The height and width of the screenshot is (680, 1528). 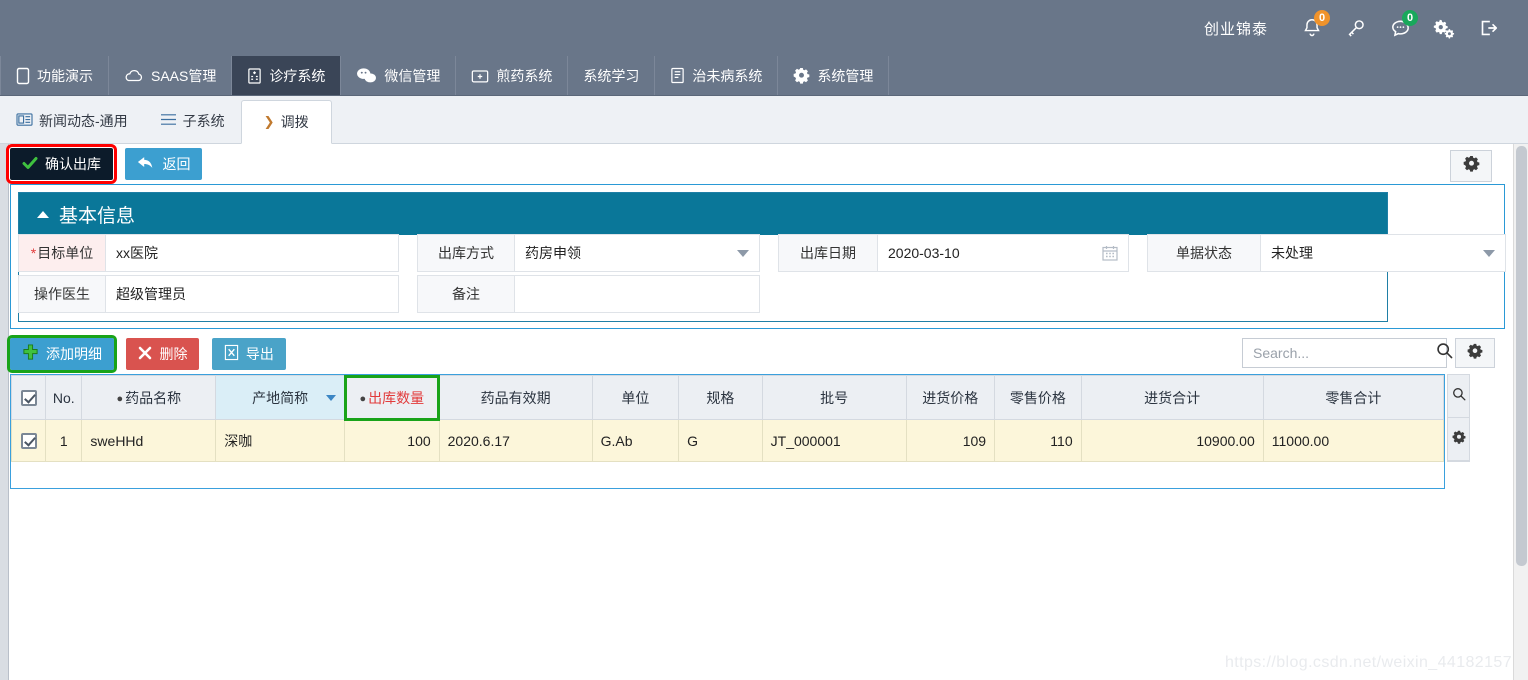 I want to click on add-detail-label: 添加明细, so click(x=74, y=354).